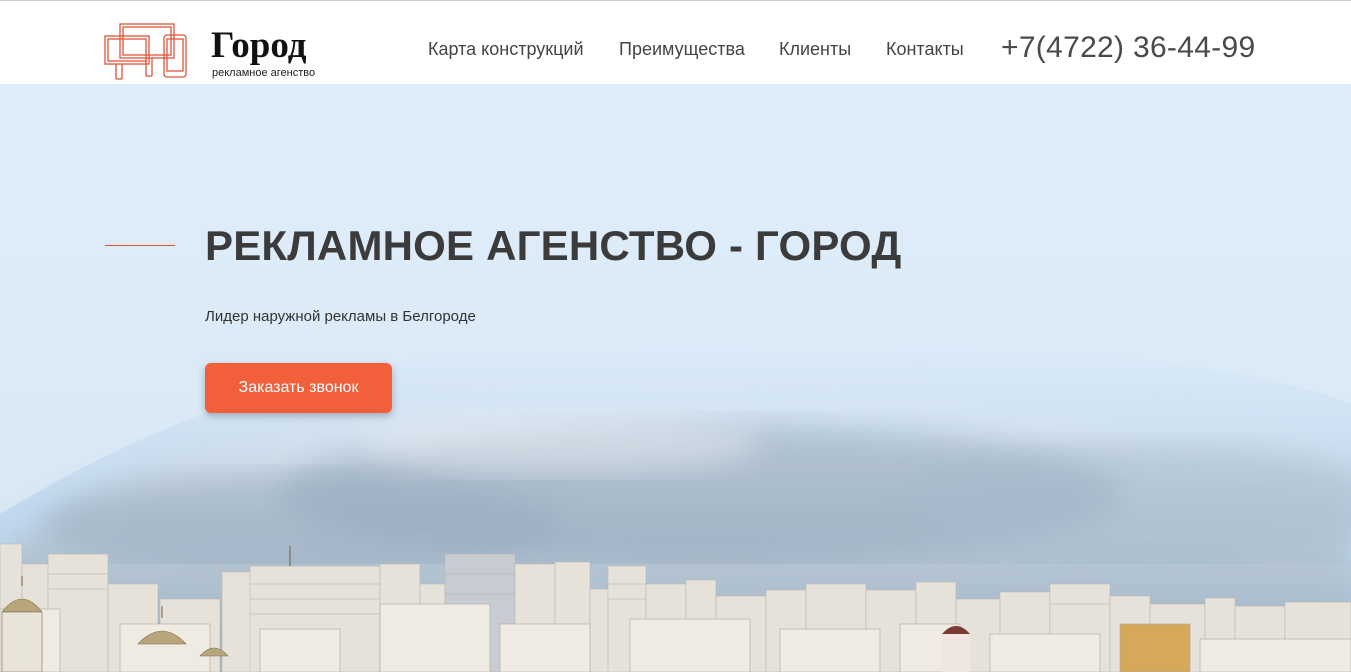 The height and width of the screenshot is (672, 1351). Describe the element at coordinates (140, 245) in the screenshot. I see `title-accent-line` at that location.